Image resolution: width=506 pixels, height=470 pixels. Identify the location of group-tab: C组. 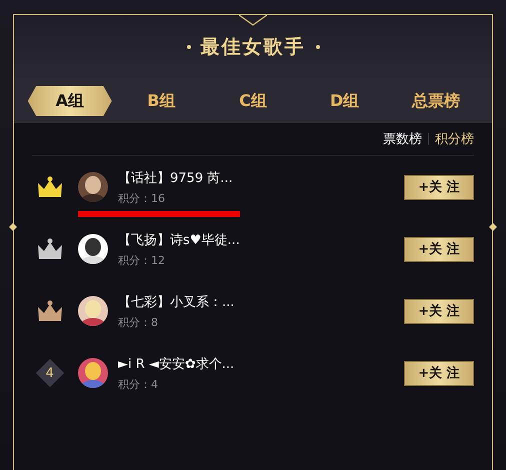
(252, 101).